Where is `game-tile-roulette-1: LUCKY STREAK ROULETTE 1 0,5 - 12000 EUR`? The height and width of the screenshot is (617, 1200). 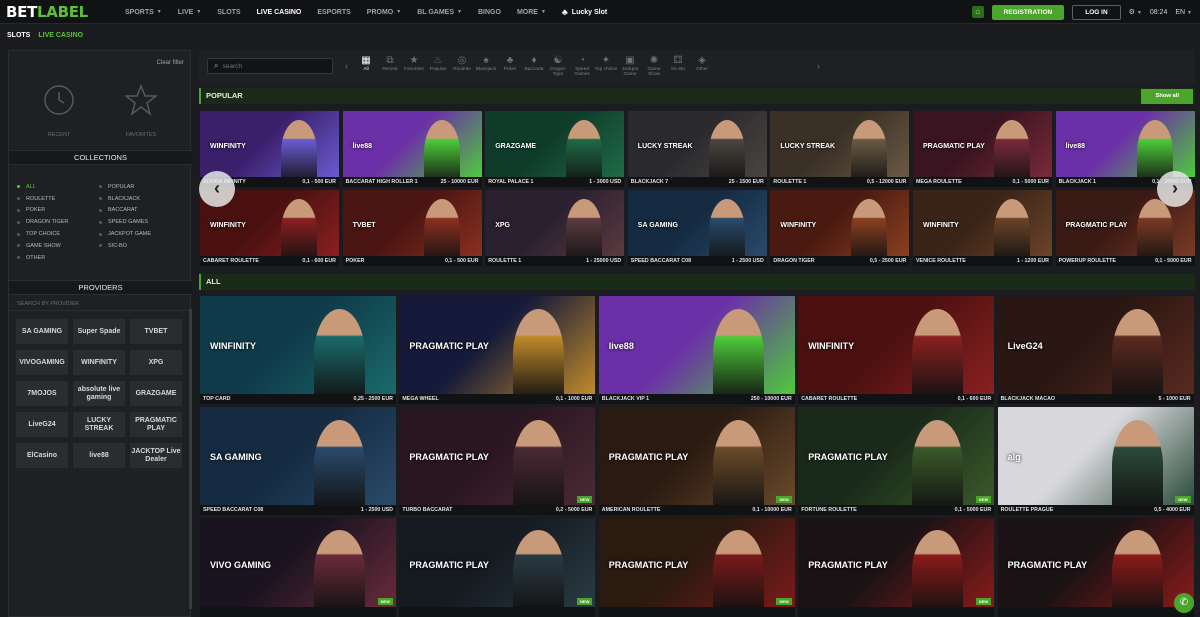 game-tile-roulette-1: LUCKY STREAK ROULETTE 1 0,5 - 12000 EUR is located at coordinates (840, 149).